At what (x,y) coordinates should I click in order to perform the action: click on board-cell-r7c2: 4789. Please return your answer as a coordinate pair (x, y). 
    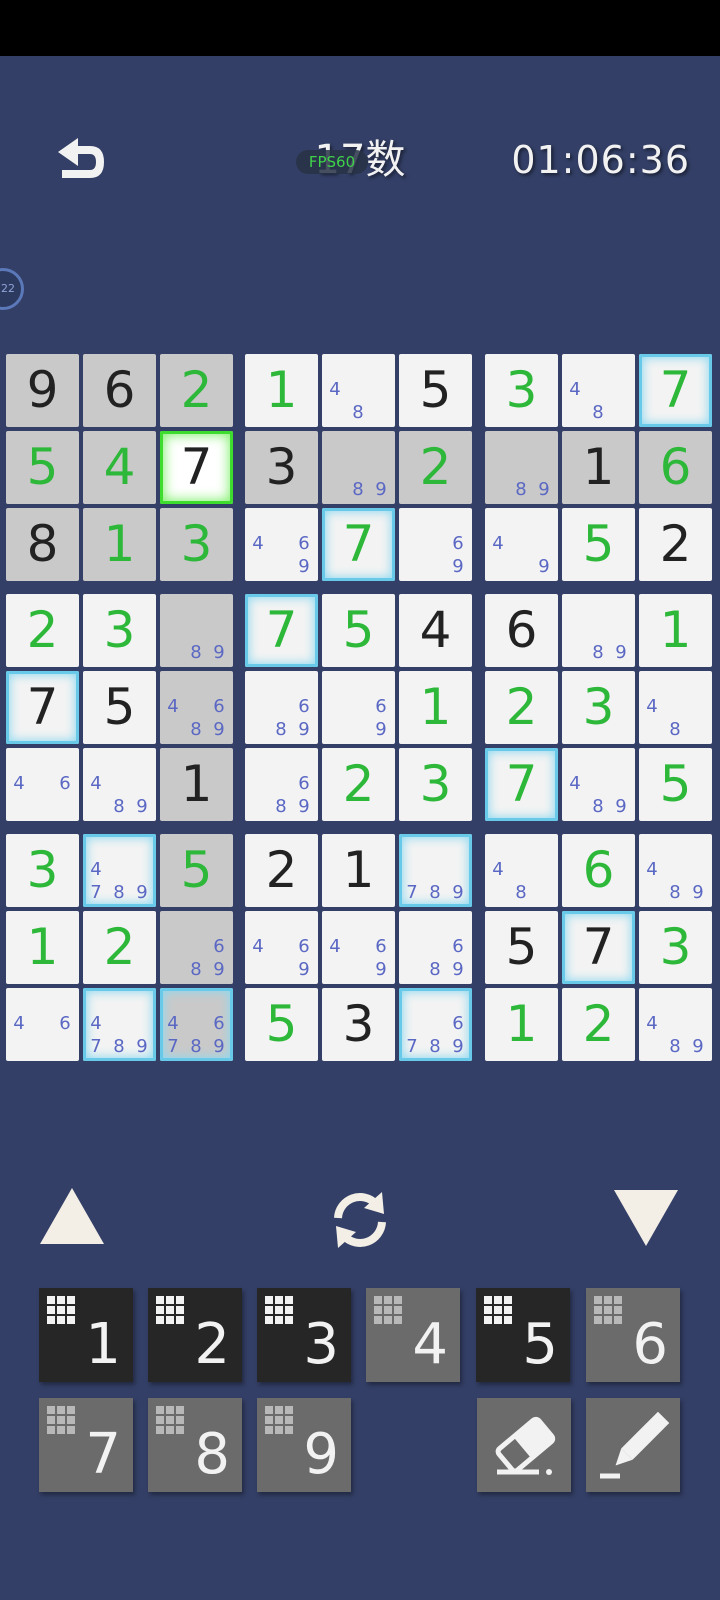
    Looking at the image, I should click on (119, 870).